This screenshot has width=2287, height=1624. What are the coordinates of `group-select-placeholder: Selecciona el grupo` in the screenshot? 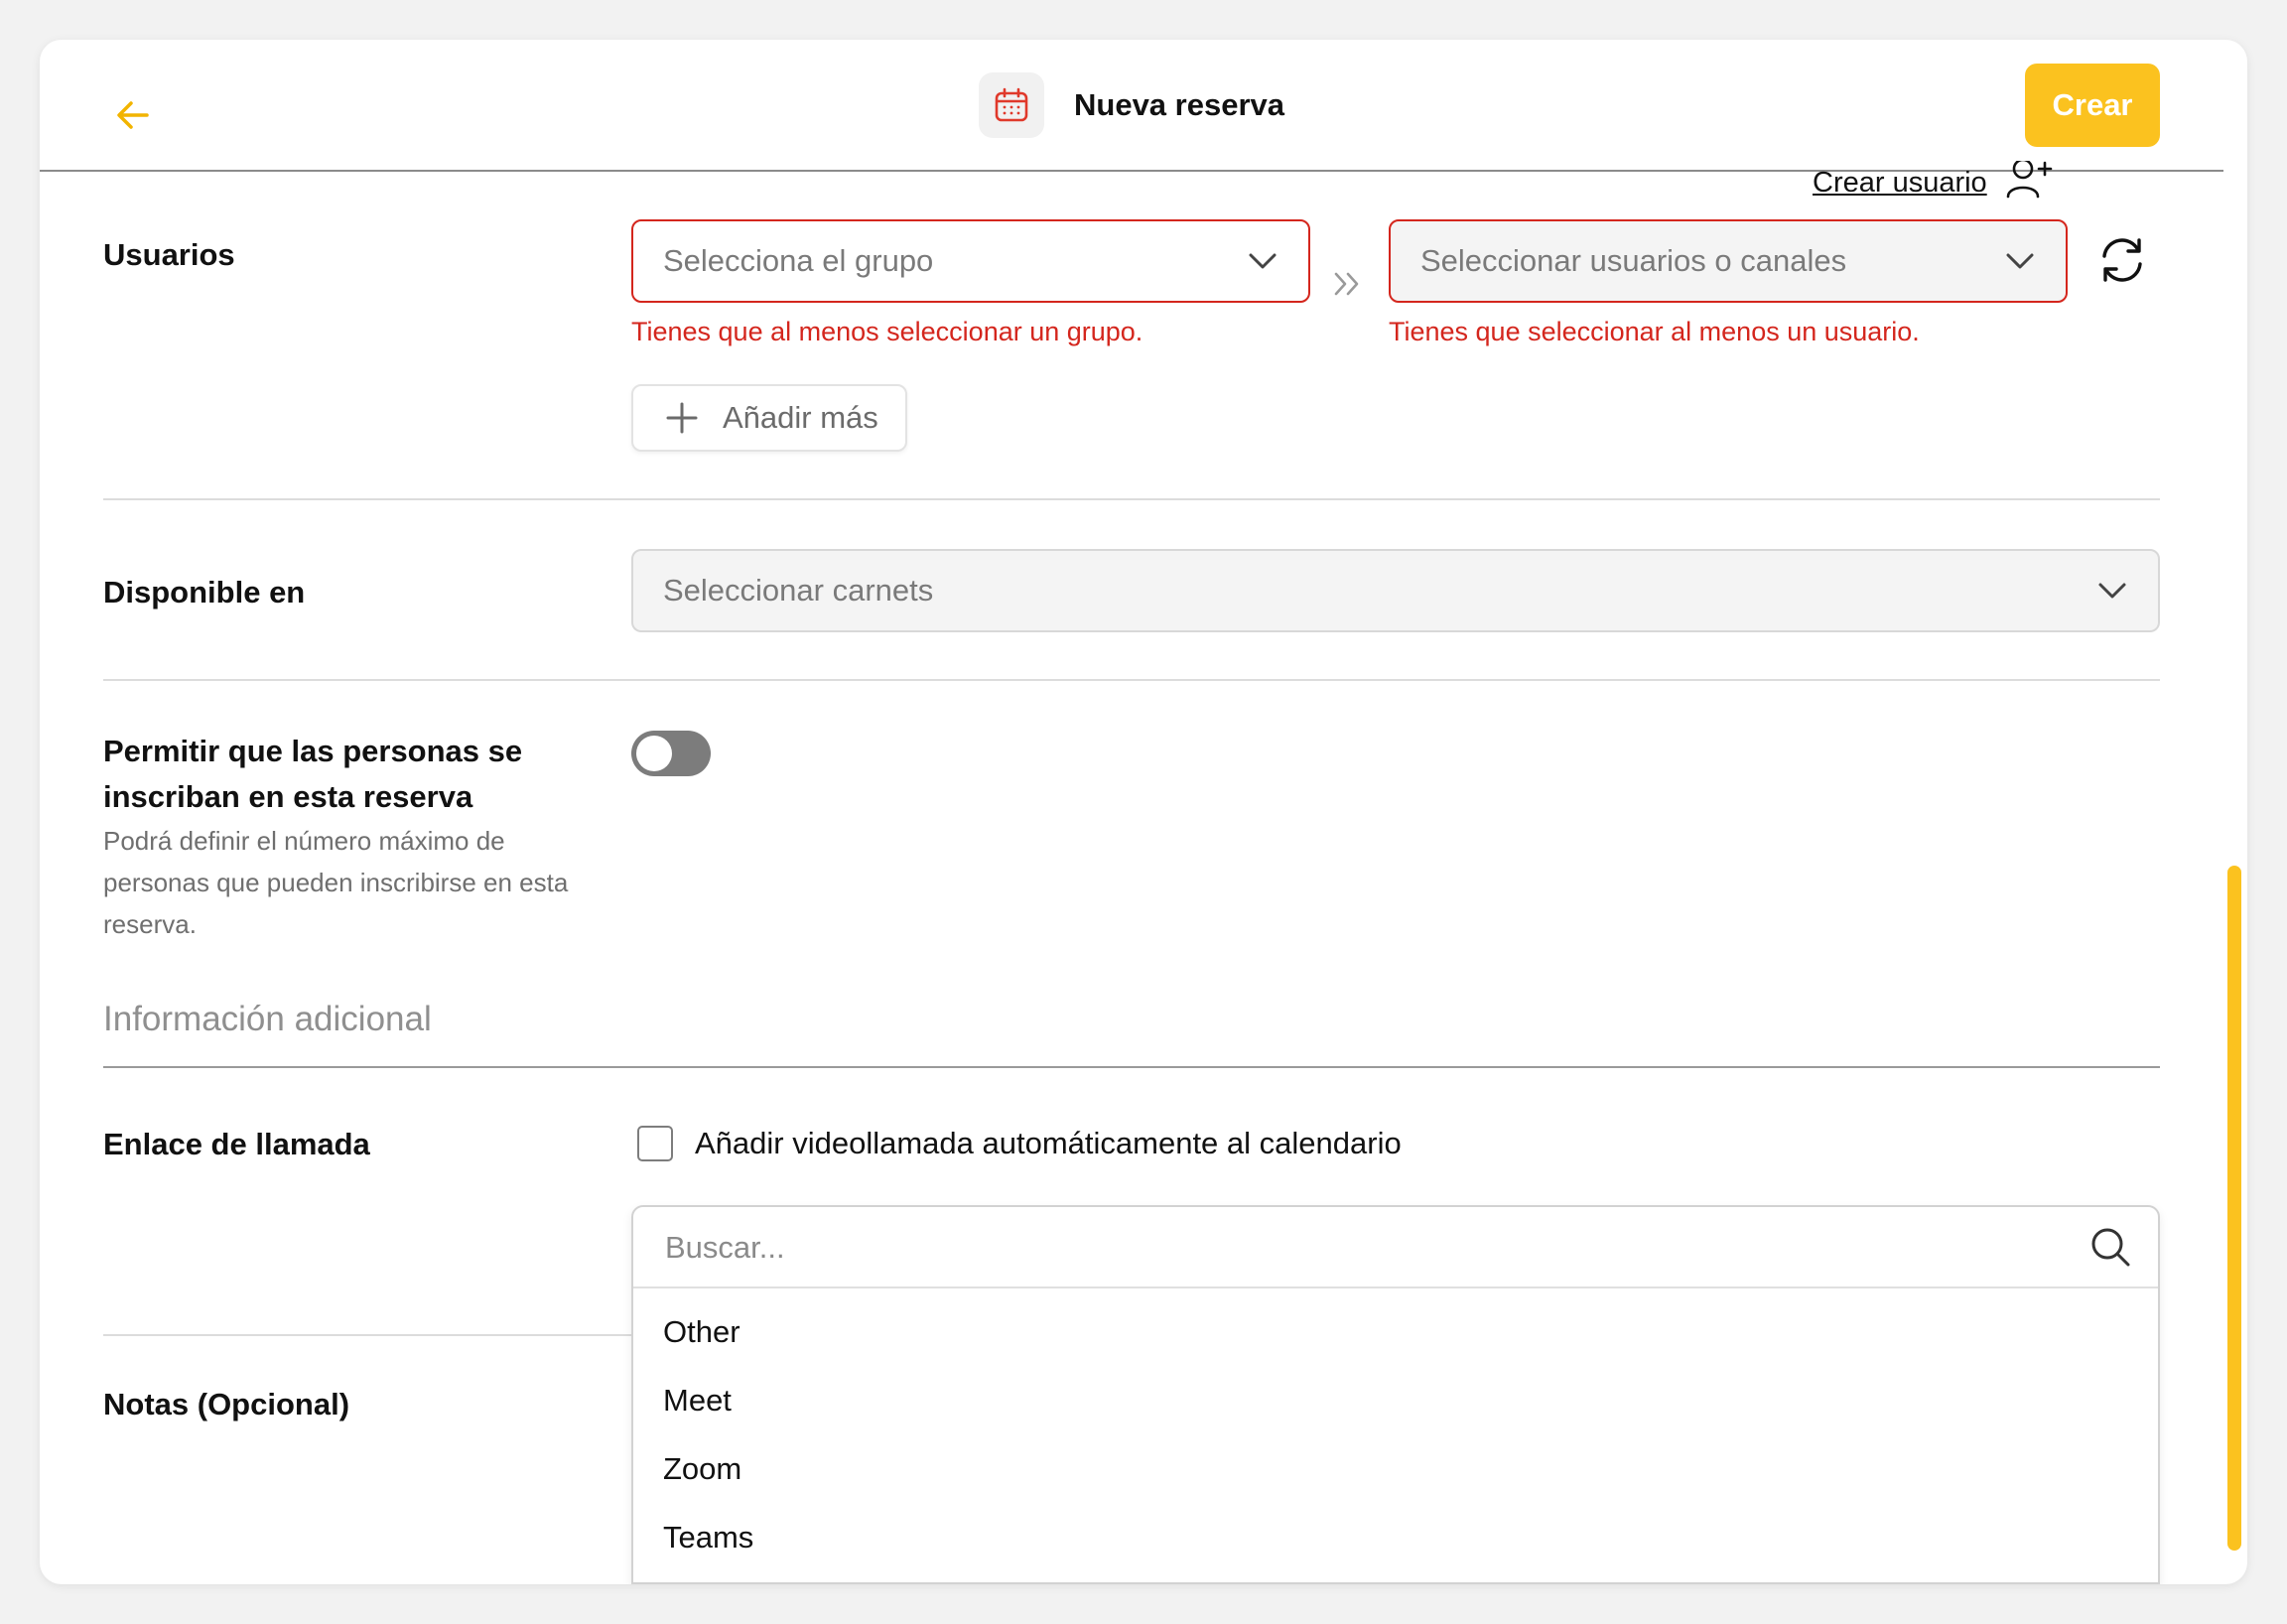 It's located at (798, 260).